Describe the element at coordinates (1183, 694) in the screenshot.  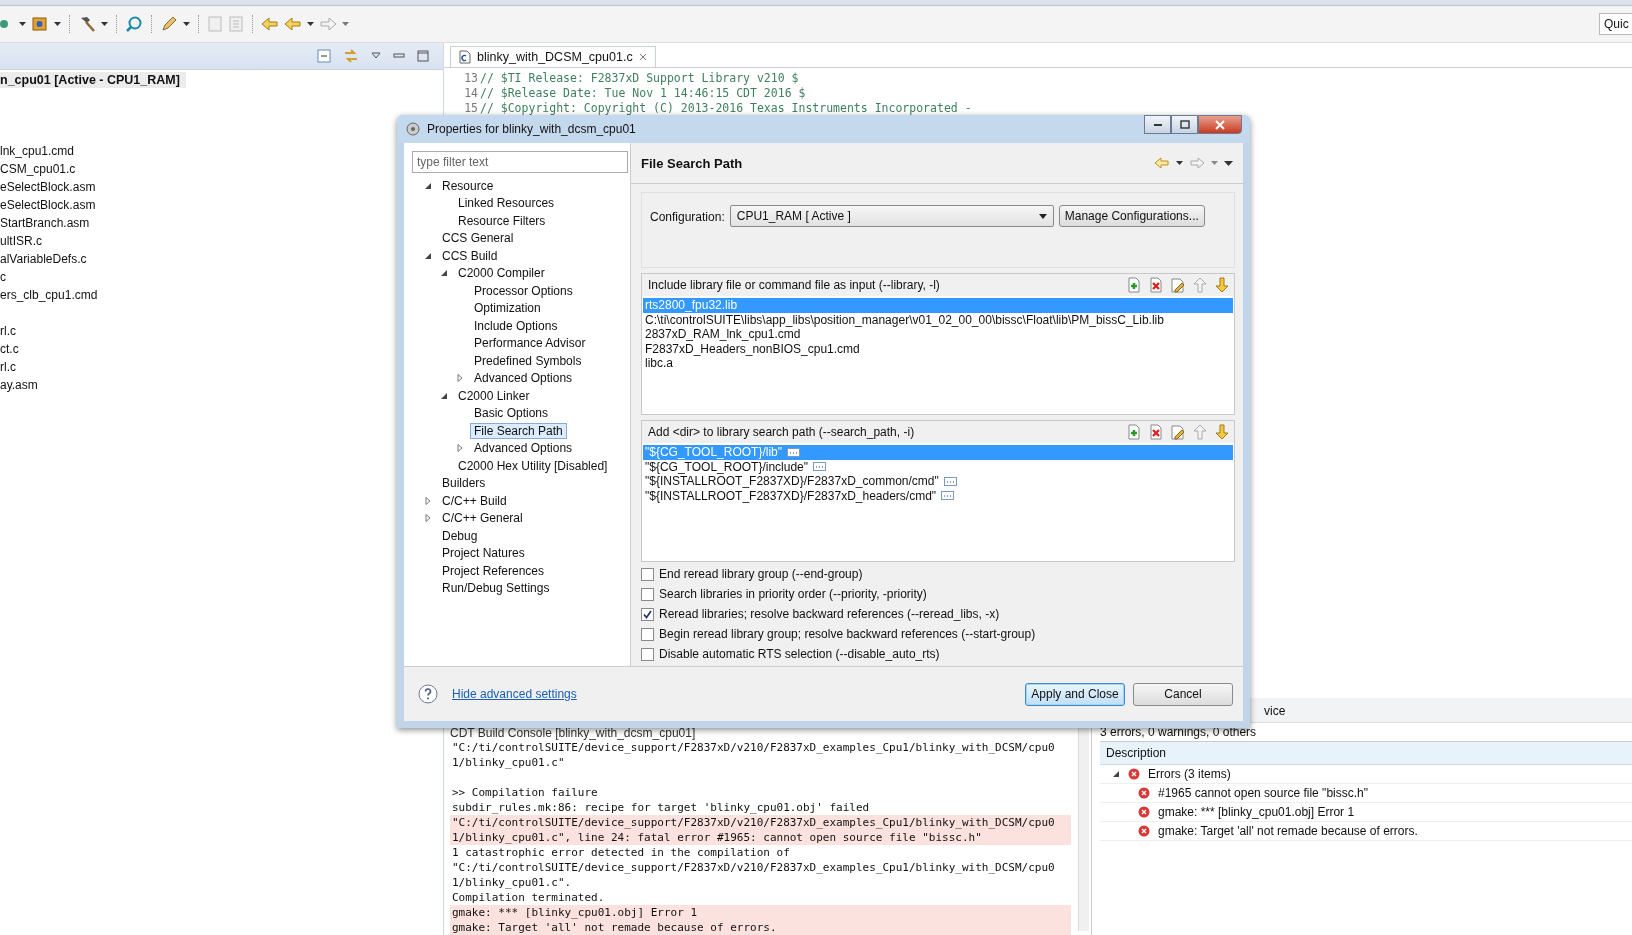
I see `dialog-button: Cancel` at that location.